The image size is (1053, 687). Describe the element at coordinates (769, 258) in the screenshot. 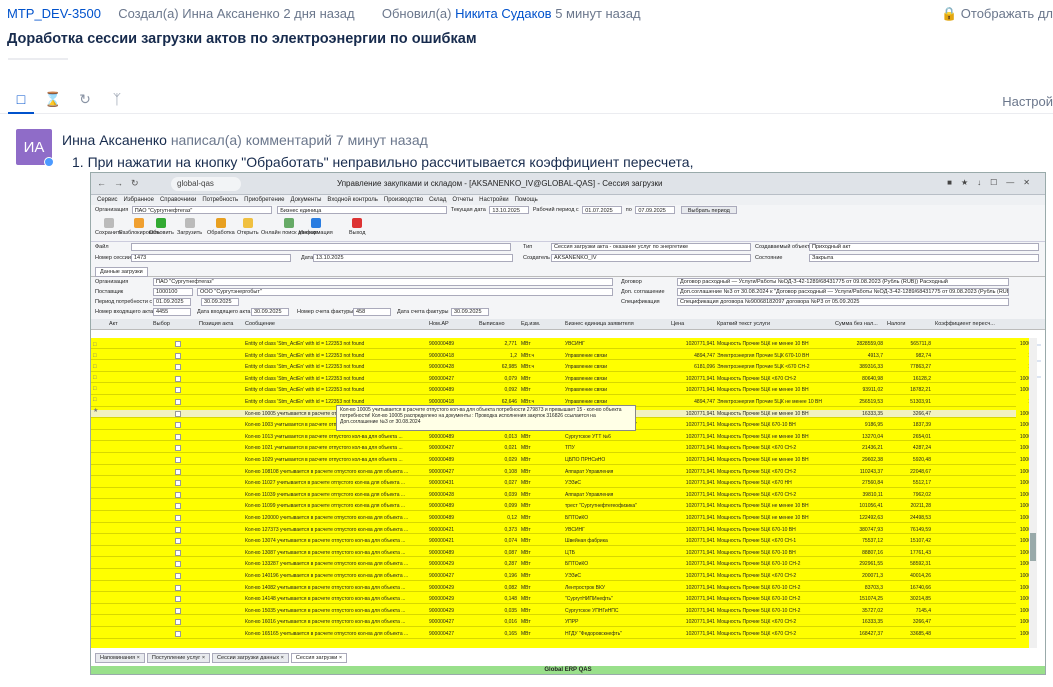

I see `state-label: Состояние` at that location.